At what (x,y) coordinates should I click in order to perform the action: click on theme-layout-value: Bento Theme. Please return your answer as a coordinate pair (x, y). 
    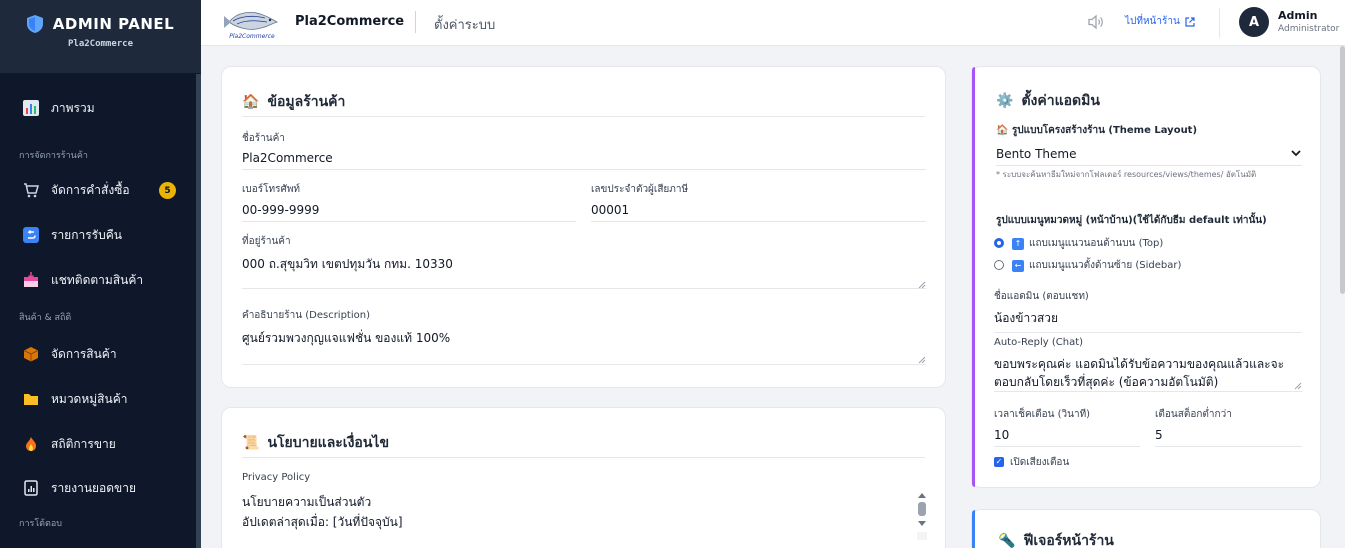
    Looking at the image, I should click on (1036, 154).